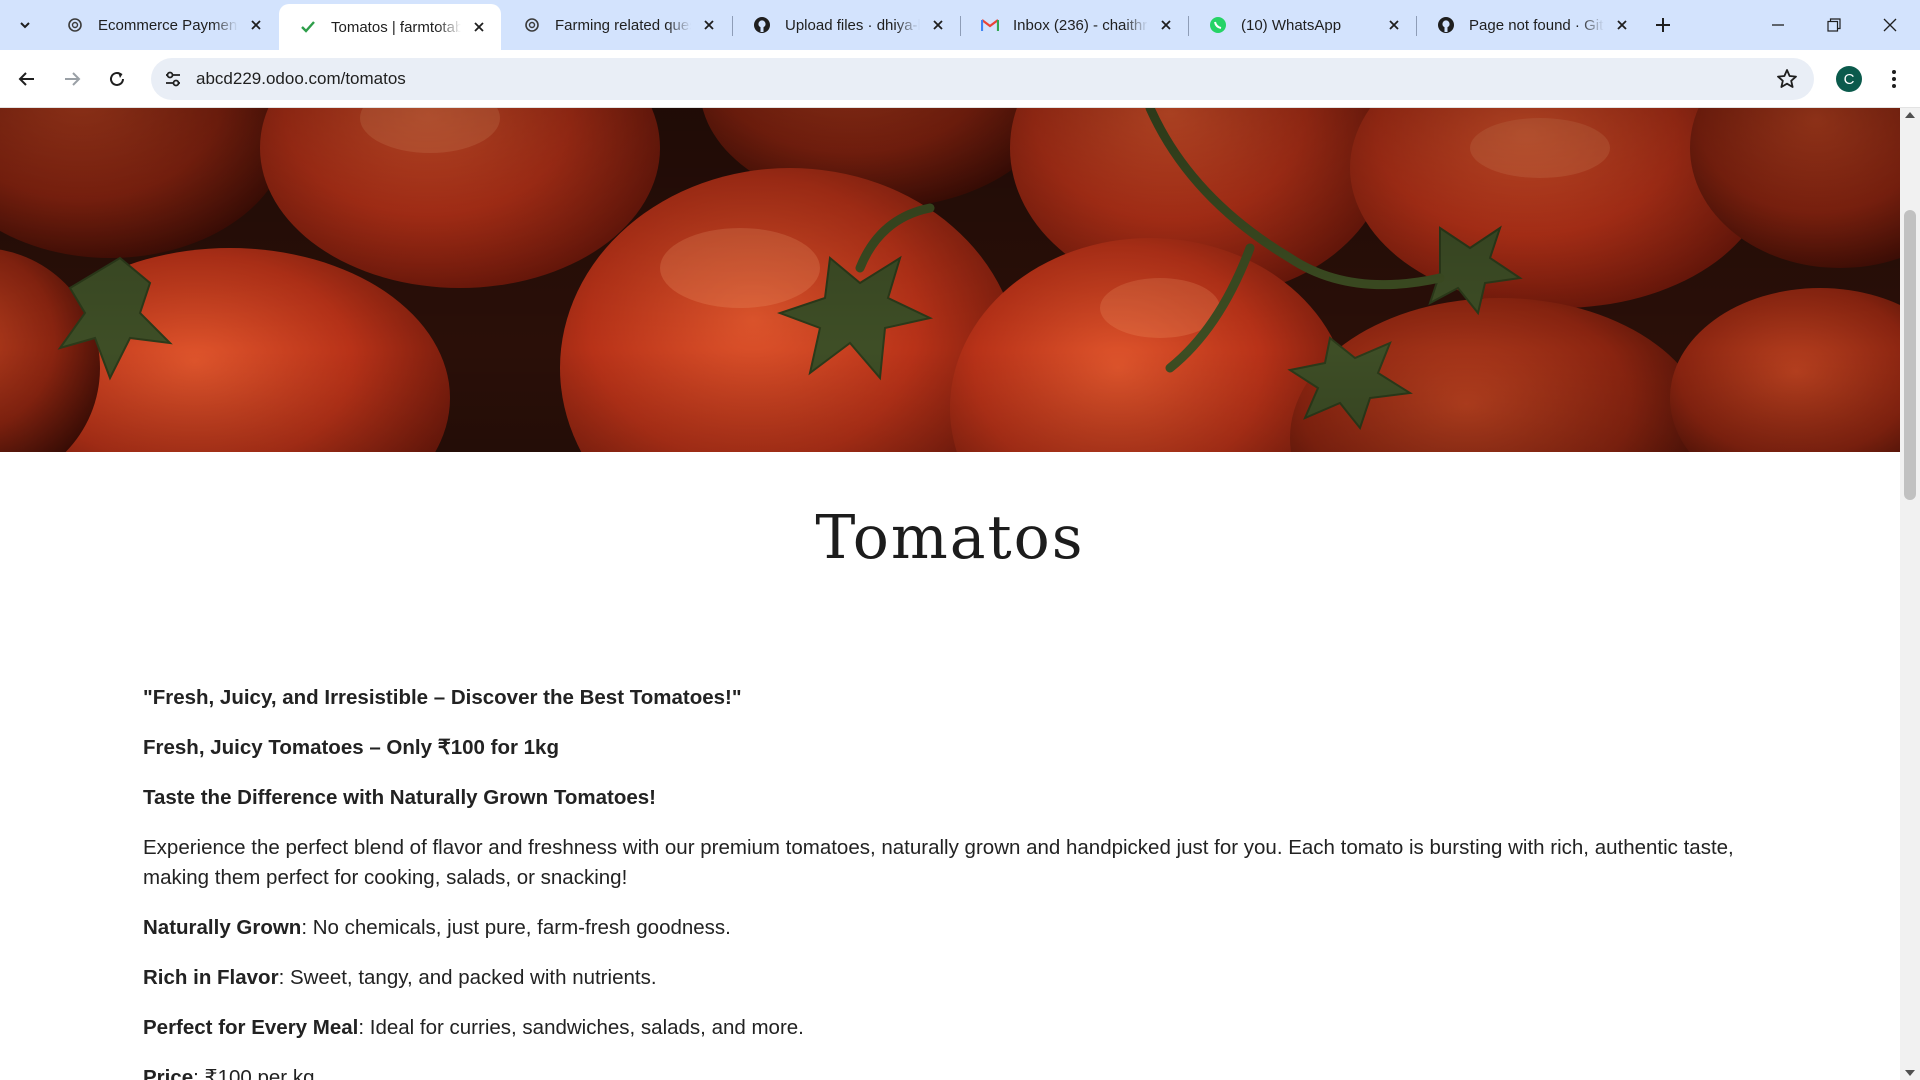  I want to click on browser-menu-button, so click(1894, 79).